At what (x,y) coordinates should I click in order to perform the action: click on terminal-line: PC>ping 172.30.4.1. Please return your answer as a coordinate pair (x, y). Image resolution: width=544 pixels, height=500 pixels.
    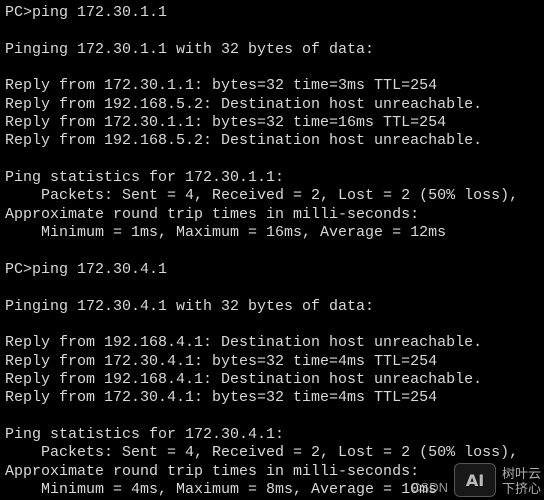
    Looking at the image, I should click on (86, 269).